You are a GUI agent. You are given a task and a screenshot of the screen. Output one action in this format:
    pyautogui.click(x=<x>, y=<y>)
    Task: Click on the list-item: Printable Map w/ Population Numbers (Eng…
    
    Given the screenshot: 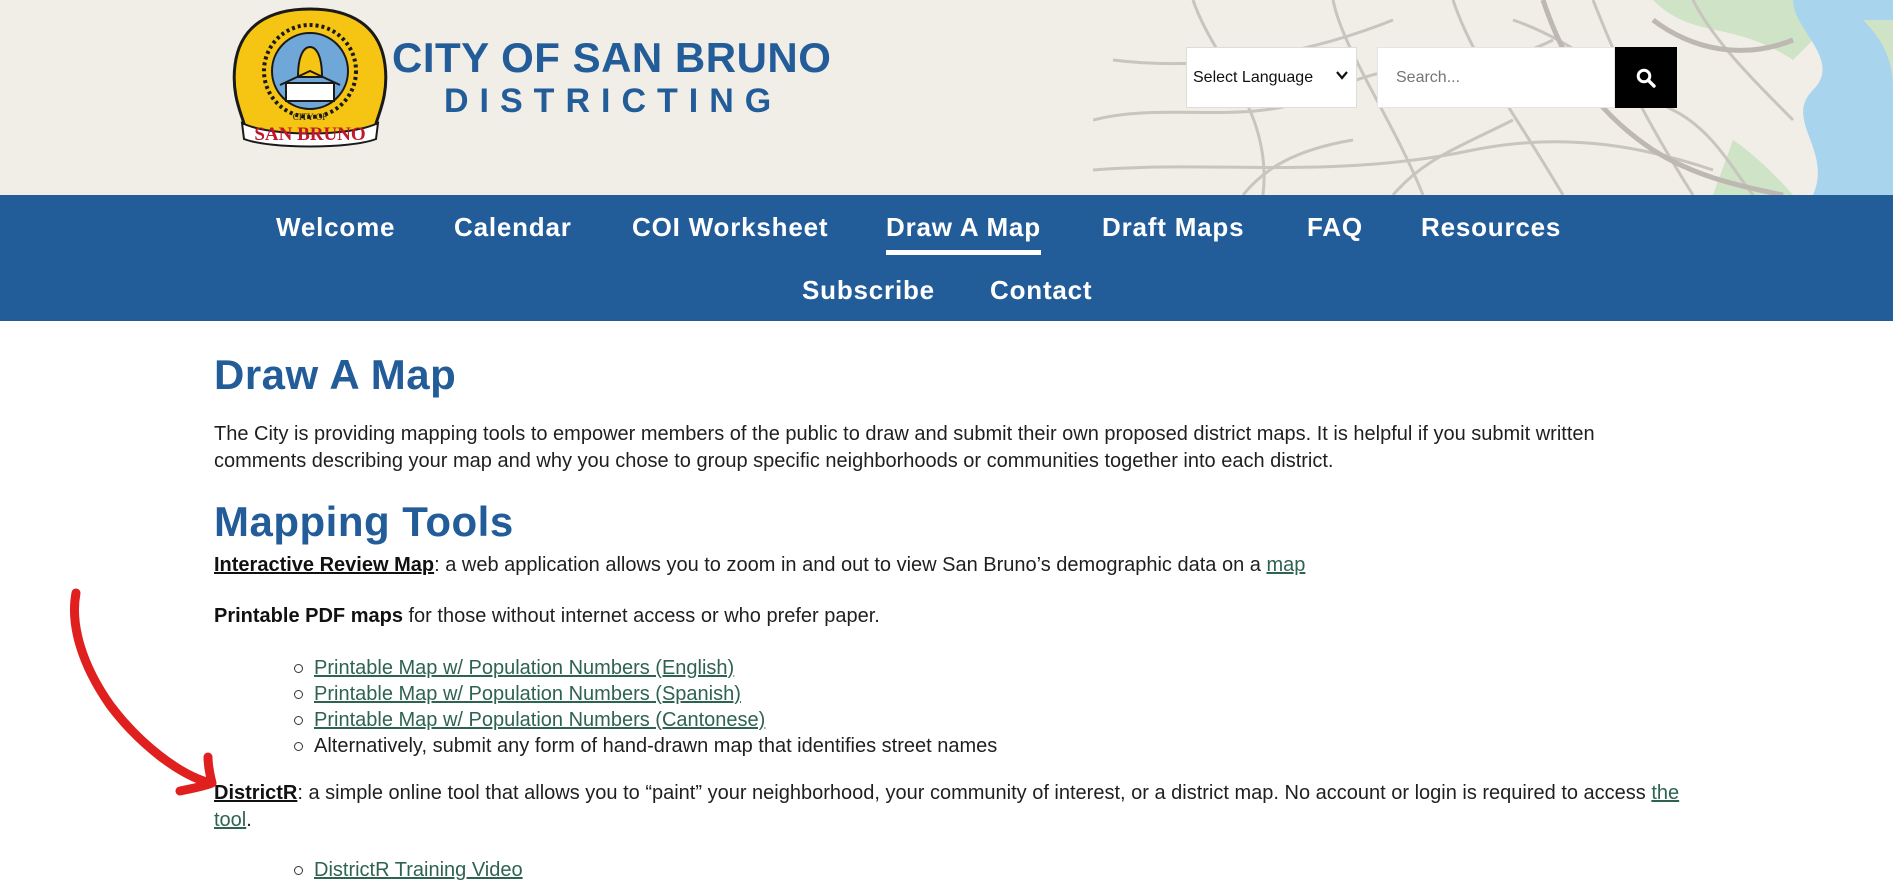 What is the action you would take?
    pyautogui.click(x=645, y=668)
    